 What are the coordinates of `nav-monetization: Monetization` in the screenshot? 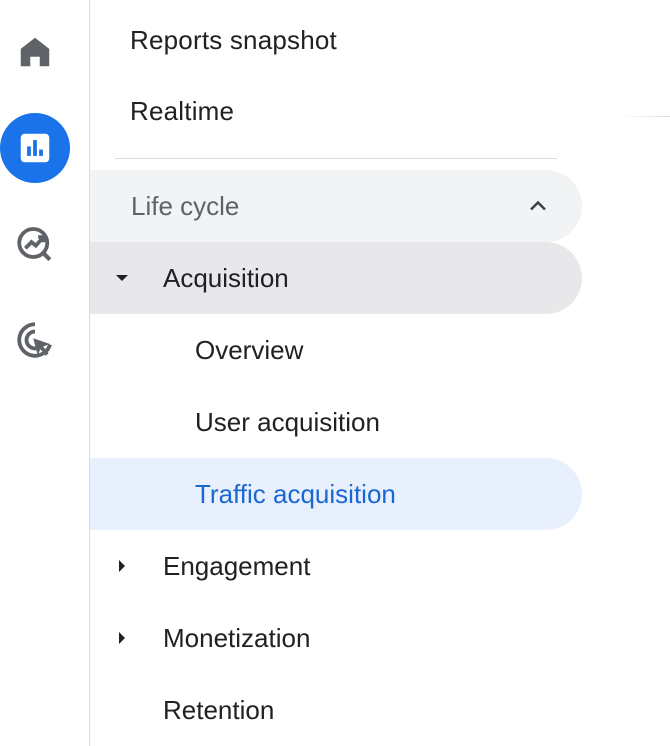 It's located at (336, 638).